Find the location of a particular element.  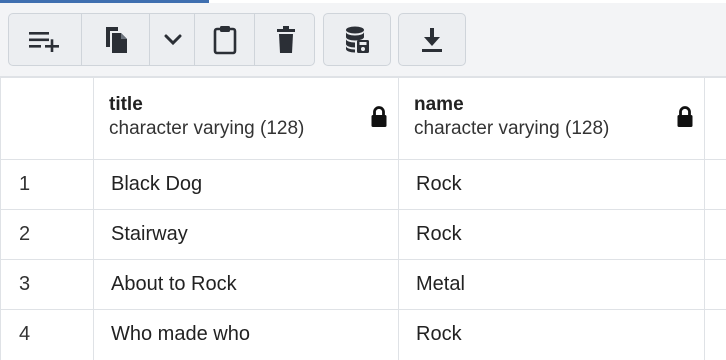

table-row: 1 Black Dog Rock is located at coordinates (363, 185).